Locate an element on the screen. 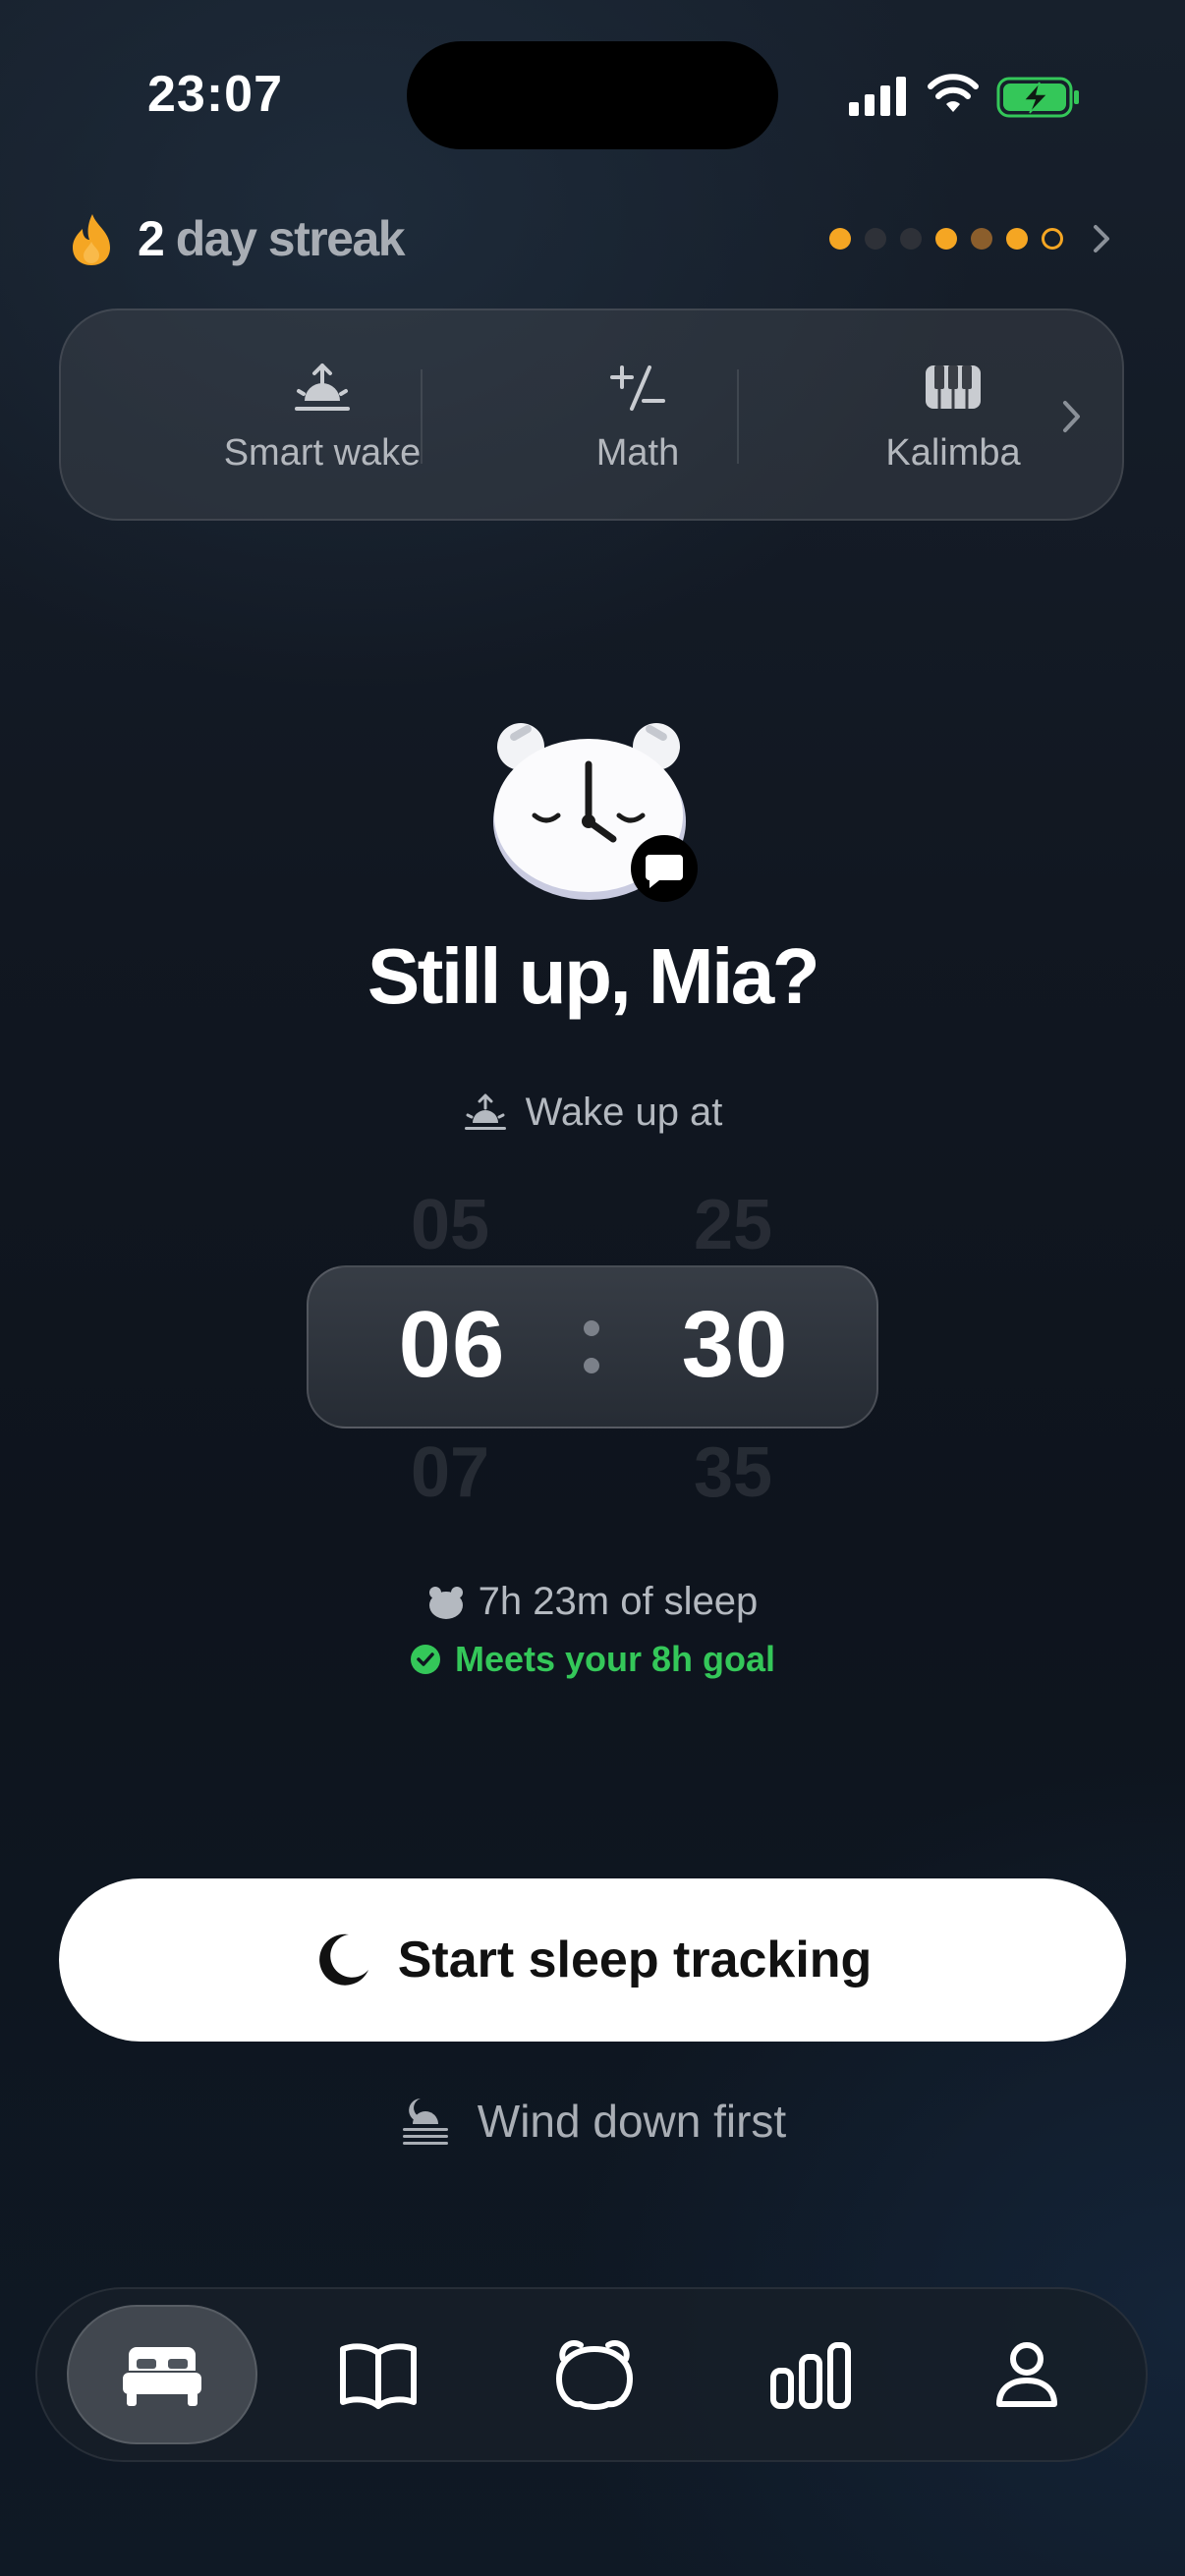  tab-alarm is located at coordinates (594, 2374).